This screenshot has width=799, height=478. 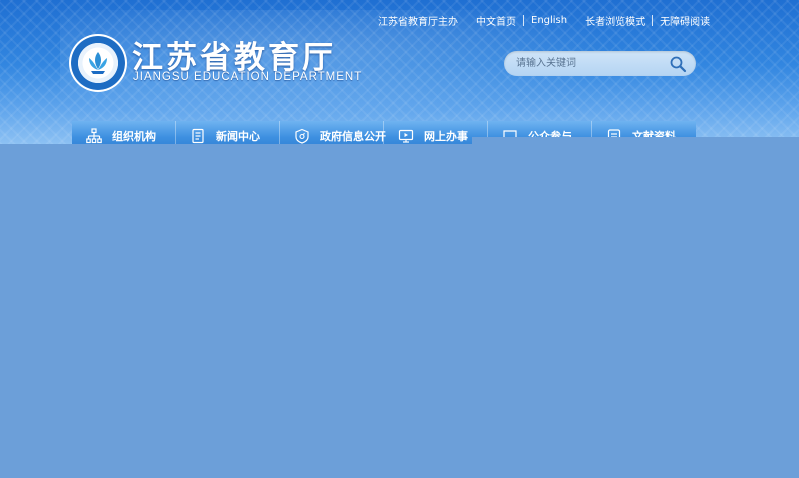 I want to click on search-button, so click(x=678, y=64).